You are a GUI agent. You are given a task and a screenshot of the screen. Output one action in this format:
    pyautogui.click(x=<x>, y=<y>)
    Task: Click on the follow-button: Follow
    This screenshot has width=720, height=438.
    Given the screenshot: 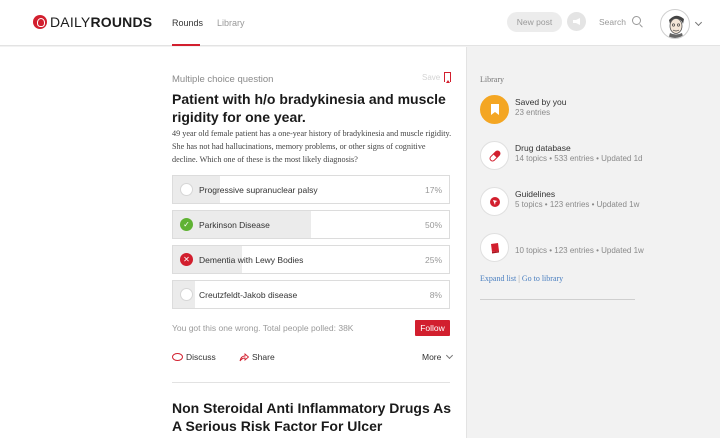 What is the action you would take?
    pyautogui.click(x=432, y=328)
    